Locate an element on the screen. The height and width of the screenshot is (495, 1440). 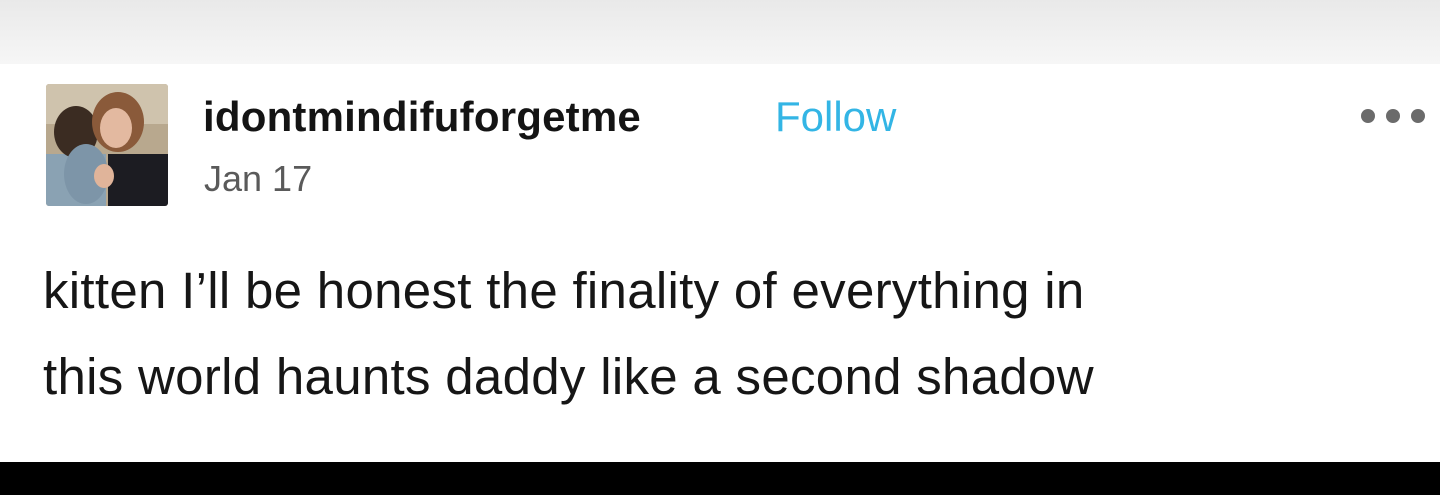
top-strip is located at coordinates (720, 32).